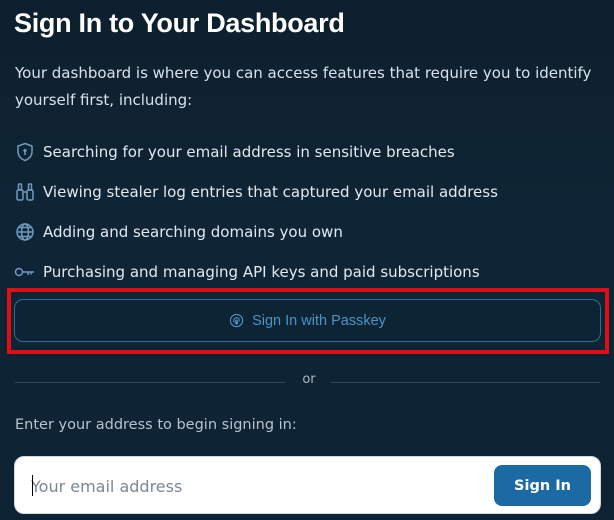 The height and width of the screenshot is (520, 614). I want to click on passkey-button-label: Sign In with Passkey, so click(319, 320).